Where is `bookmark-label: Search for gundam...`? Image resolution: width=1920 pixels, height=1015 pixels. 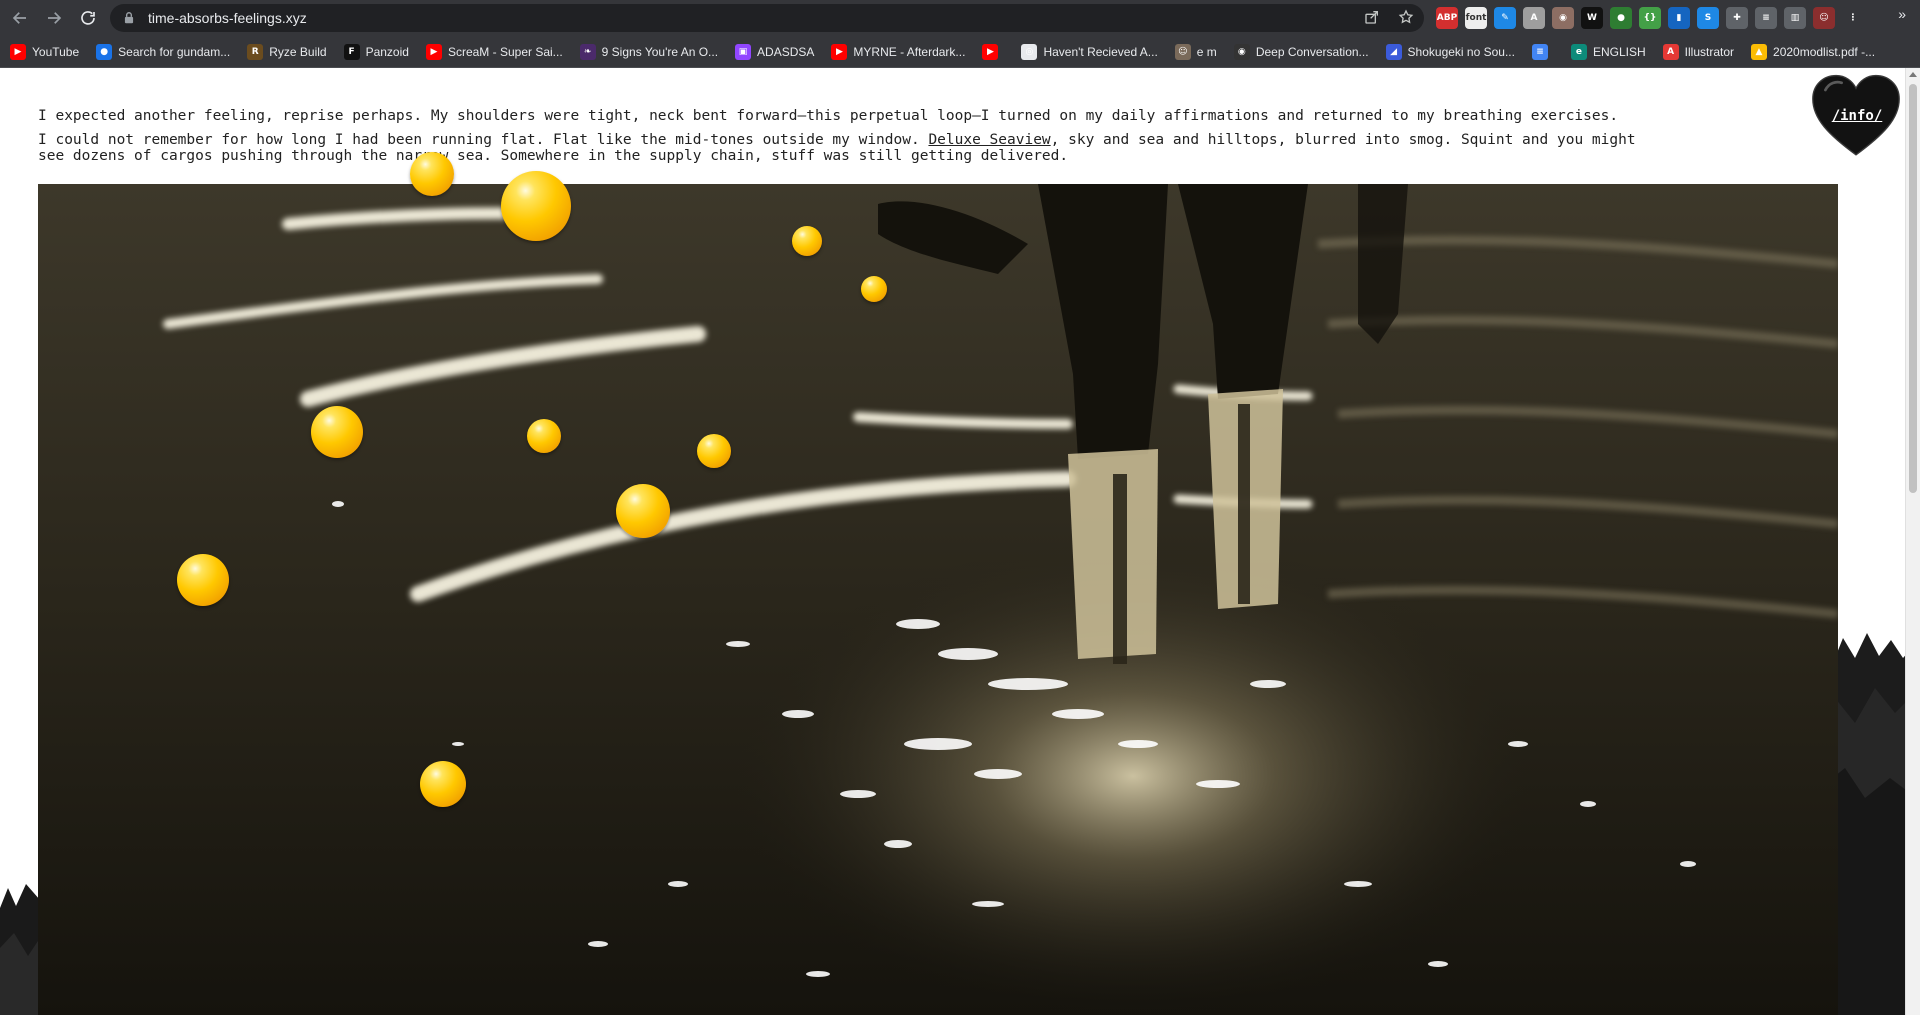
bookmark-label: Search for gundam... is located at coordinates (174, 51).